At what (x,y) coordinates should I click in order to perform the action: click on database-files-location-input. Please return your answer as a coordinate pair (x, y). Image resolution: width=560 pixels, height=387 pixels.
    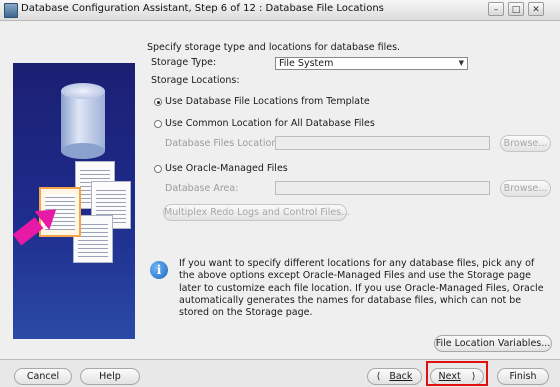
    Looking at the image, I should click on (382, 143).